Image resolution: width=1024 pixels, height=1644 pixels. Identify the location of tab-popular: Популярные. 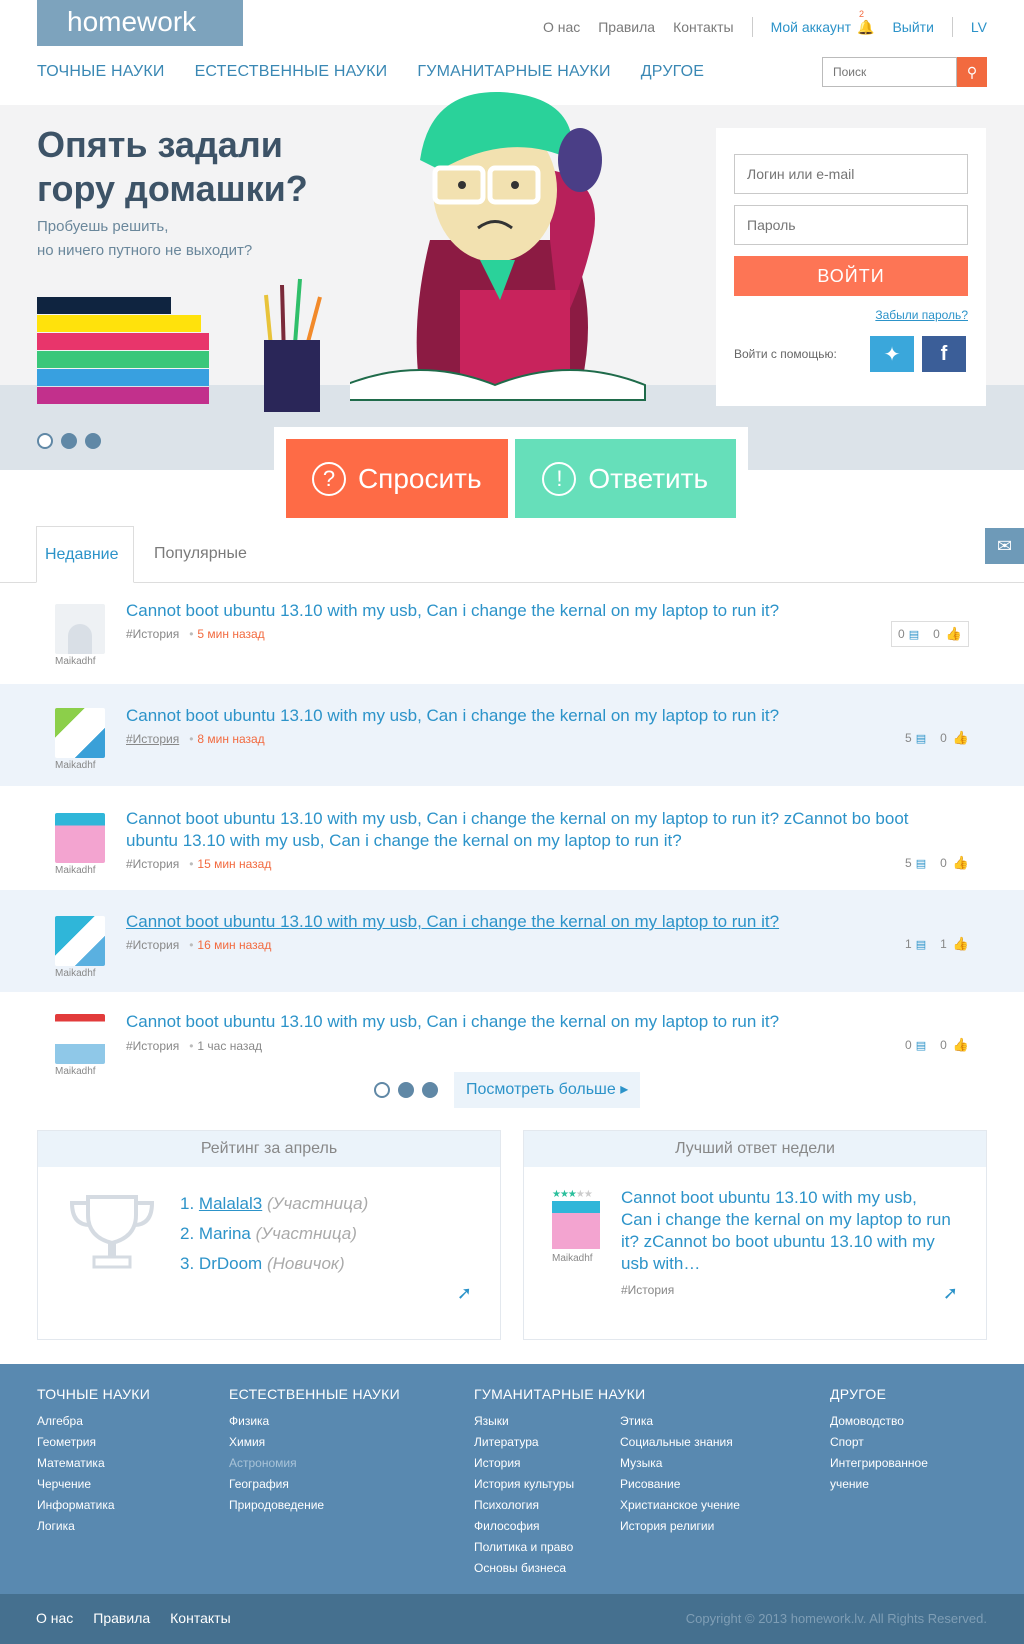
(200, 554).